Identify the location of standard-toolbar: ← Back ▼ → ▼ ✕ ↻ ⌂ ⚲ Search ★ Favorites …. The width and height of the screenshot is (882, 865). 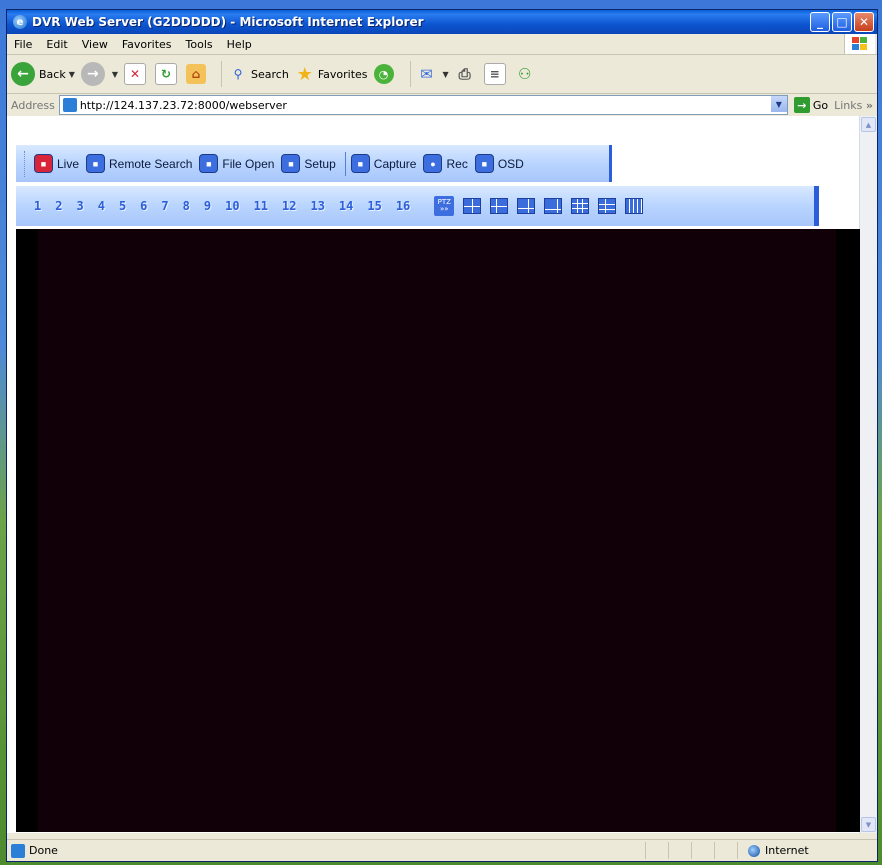
(442, 74).